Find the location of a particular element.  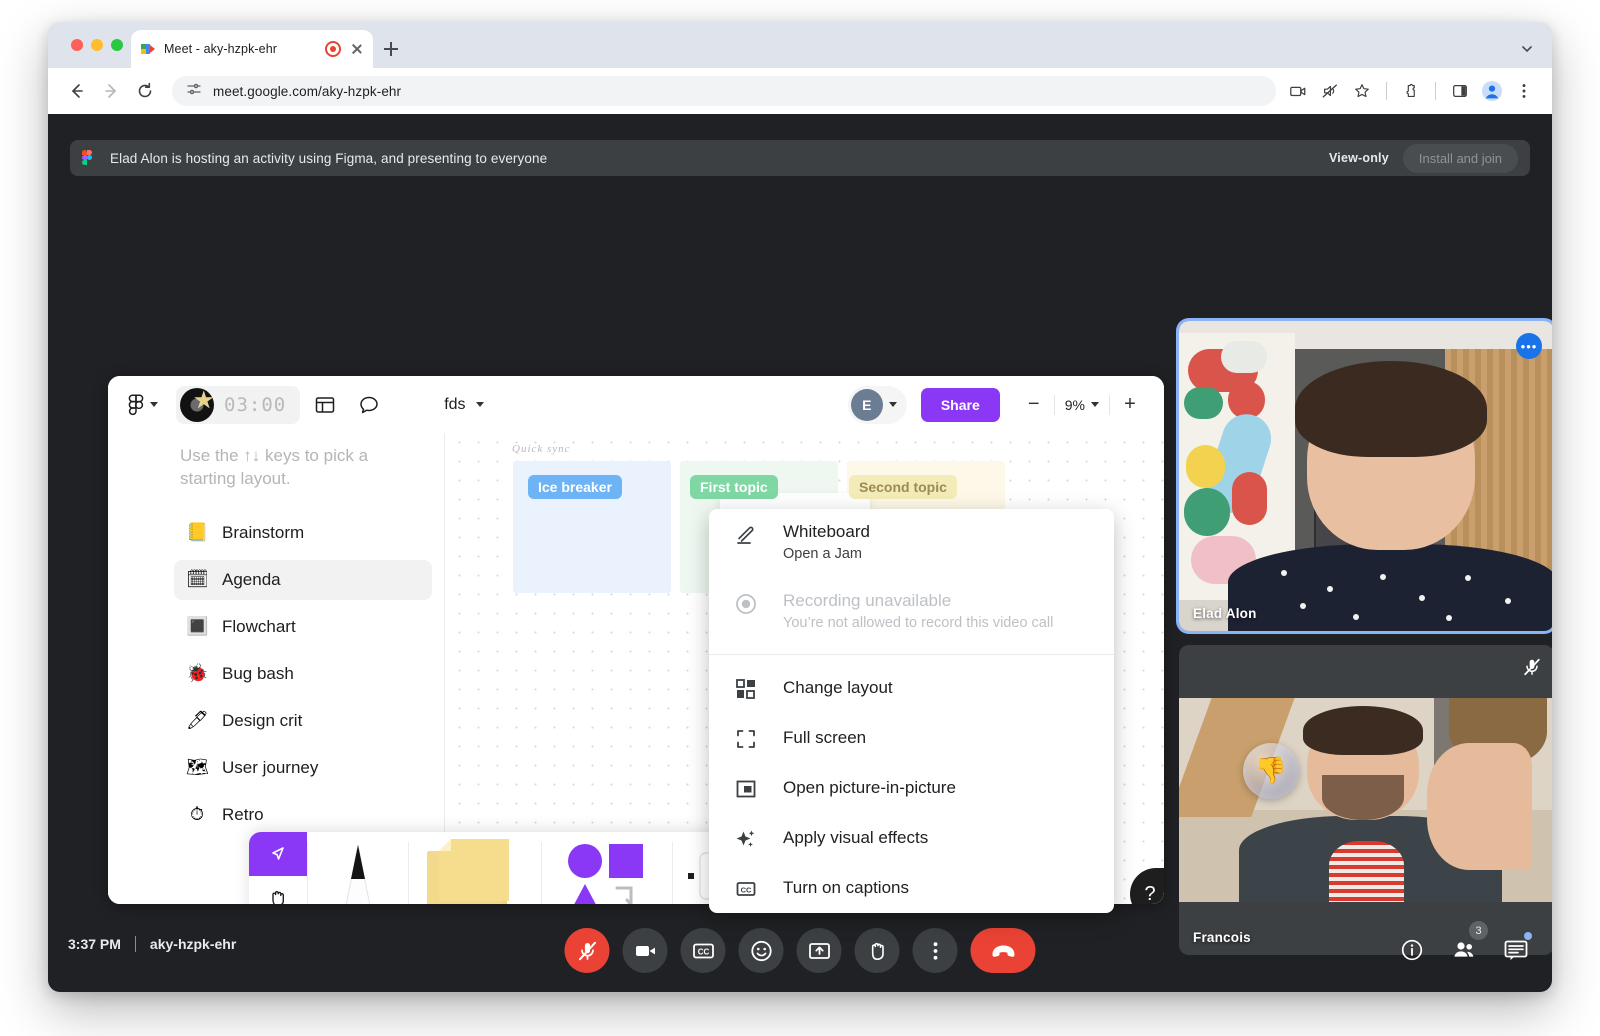

chrome-menu-icon is located at coordinates (1524, 91).